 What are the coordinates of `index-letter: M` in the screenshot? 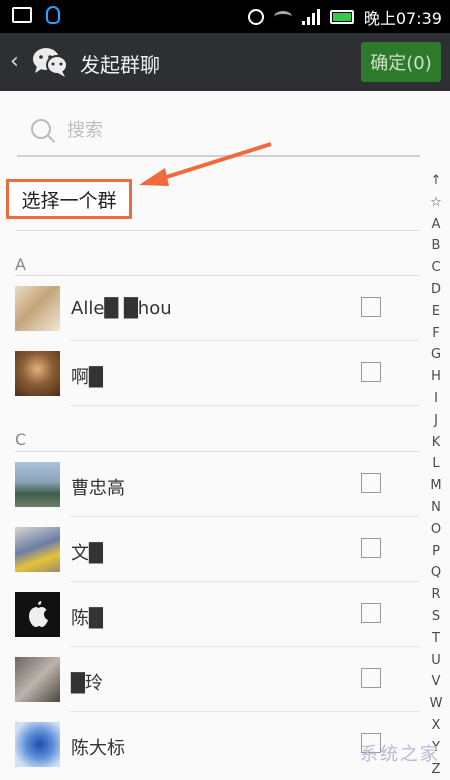 It's located at (436, 486).